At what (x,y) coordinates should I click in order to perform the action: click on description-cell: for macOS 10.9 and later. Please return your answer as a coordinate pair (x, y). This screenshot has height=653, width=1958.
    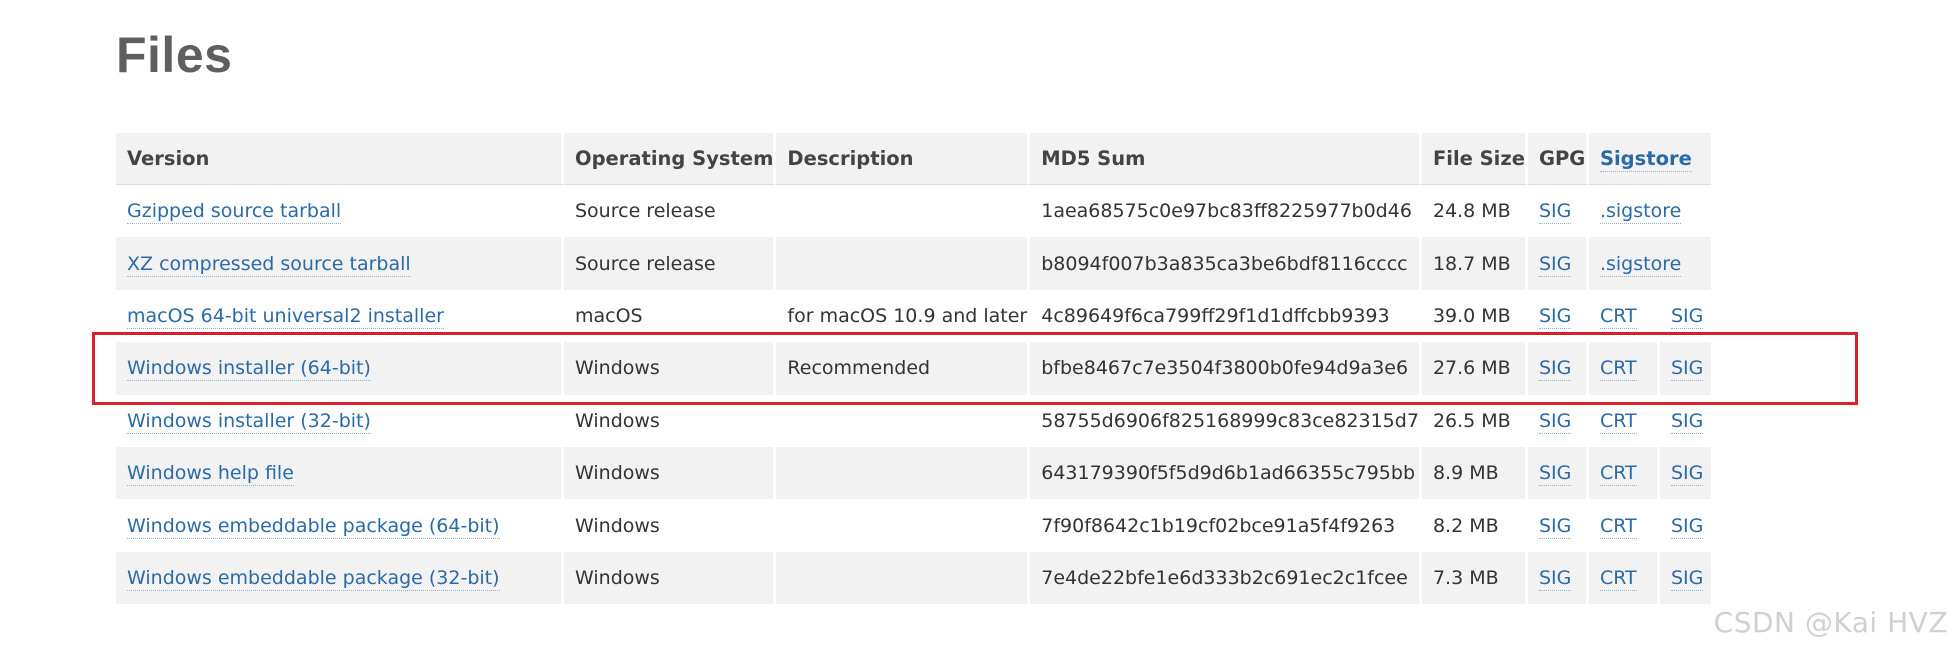
    Looking at the image, I should click on (903, 316).